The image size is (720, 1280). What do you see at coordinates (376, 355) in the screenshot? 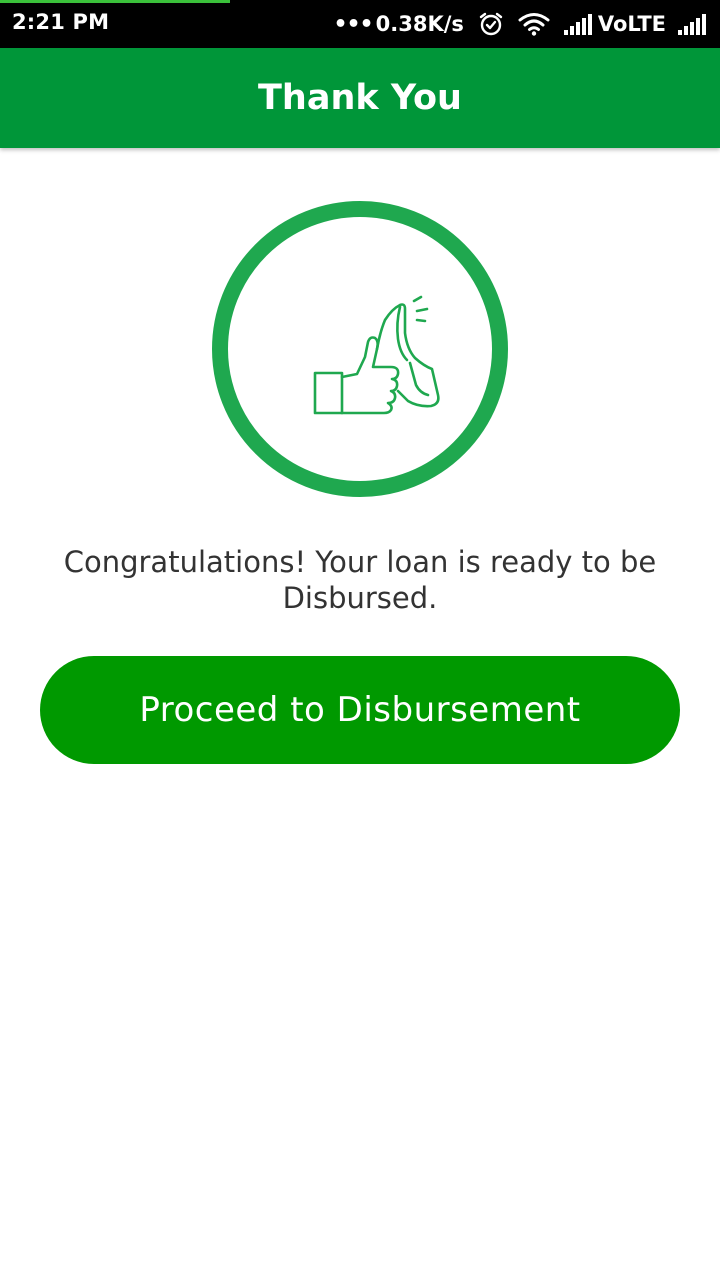
I see `thumbs-up-icon` at bounding box center [376, 355].